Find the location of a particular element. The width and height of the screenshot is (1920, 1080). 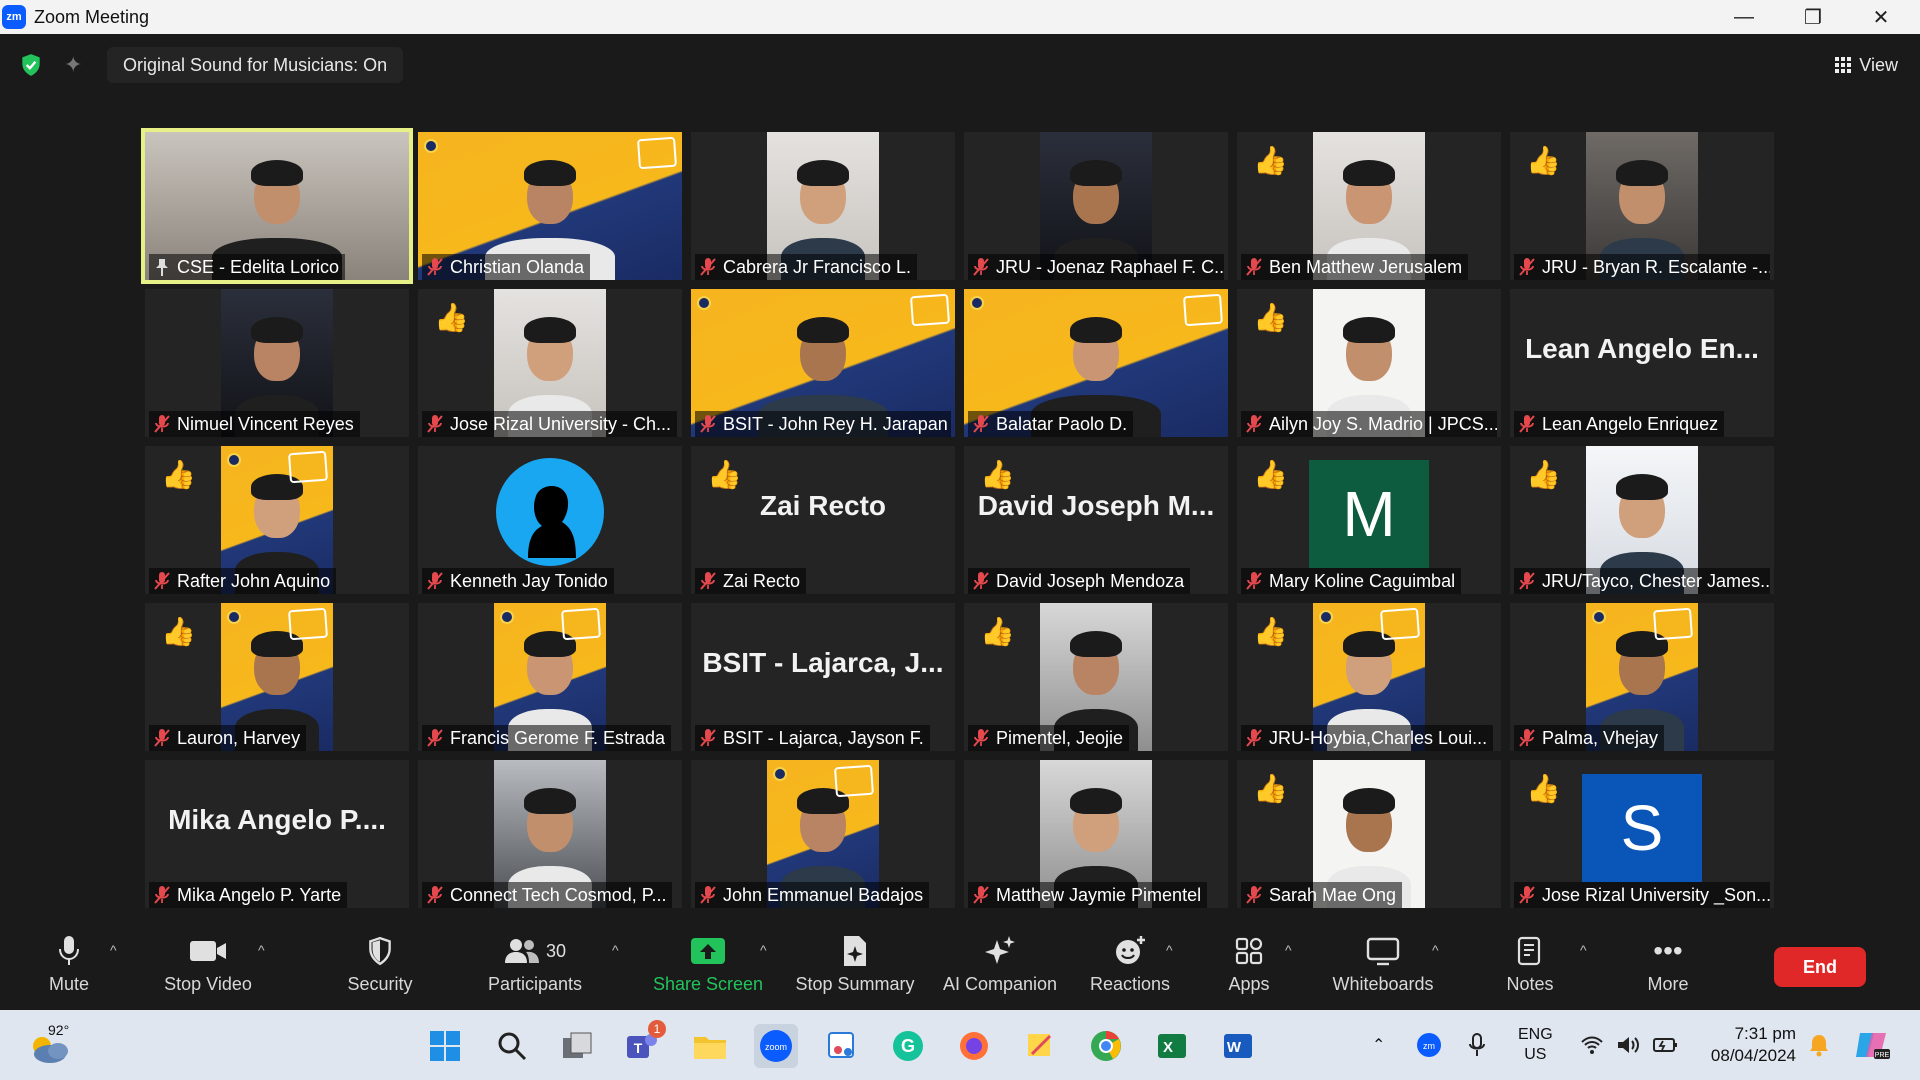

participant-tile: Christian Olanda is located at coordinates (550, 206).